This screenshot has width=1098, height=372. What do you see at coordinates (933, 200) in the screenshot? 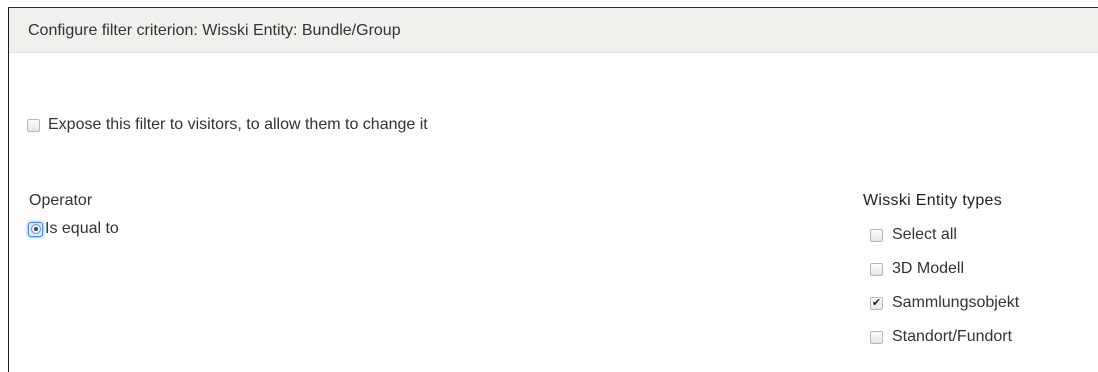
I see `entity-types-label: Wisski Entity types` at bounding box center [933, 200].